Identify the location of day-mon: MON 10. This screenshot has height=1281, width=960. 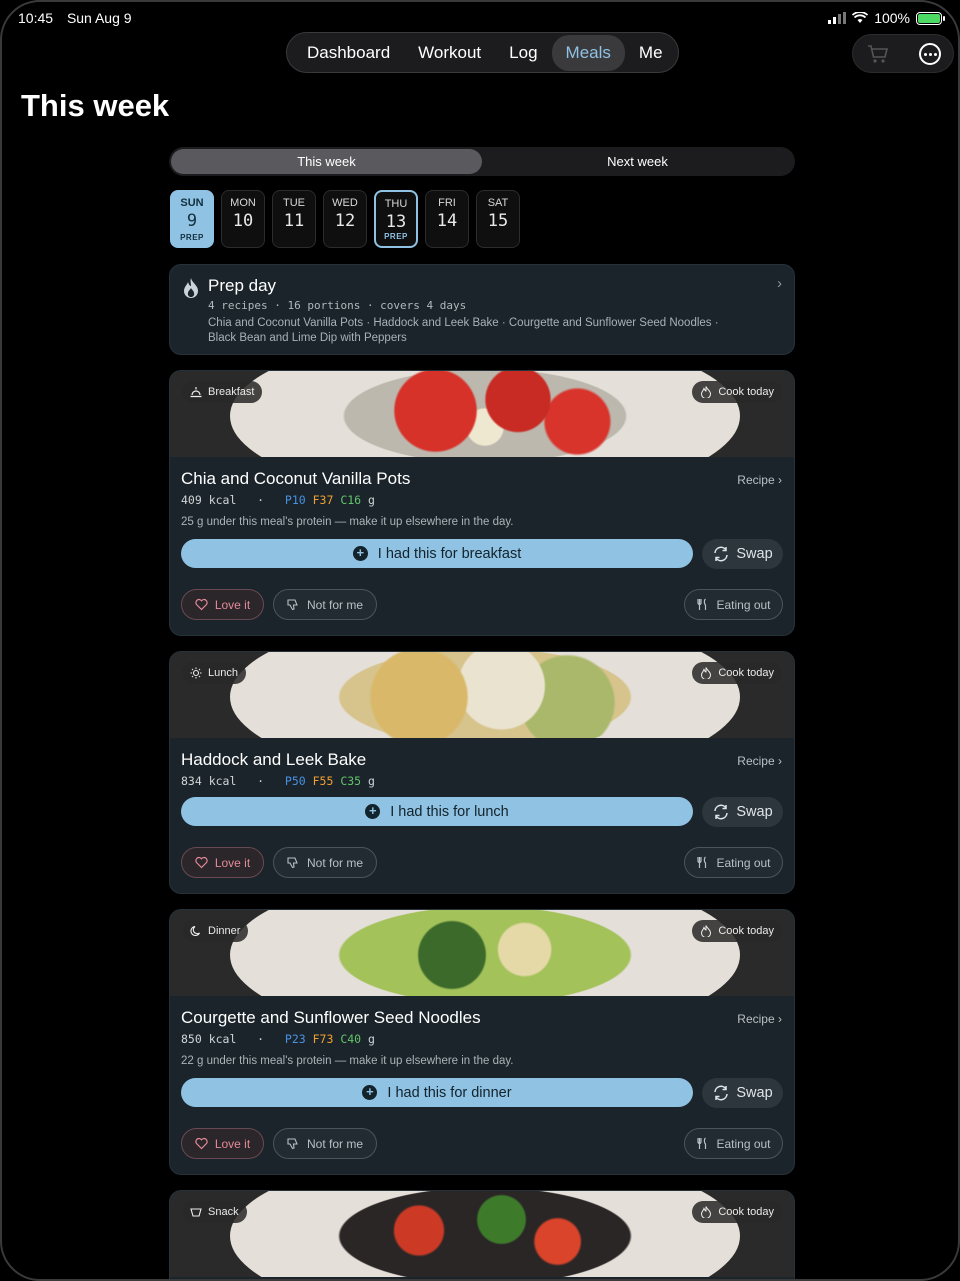
(243, 219).